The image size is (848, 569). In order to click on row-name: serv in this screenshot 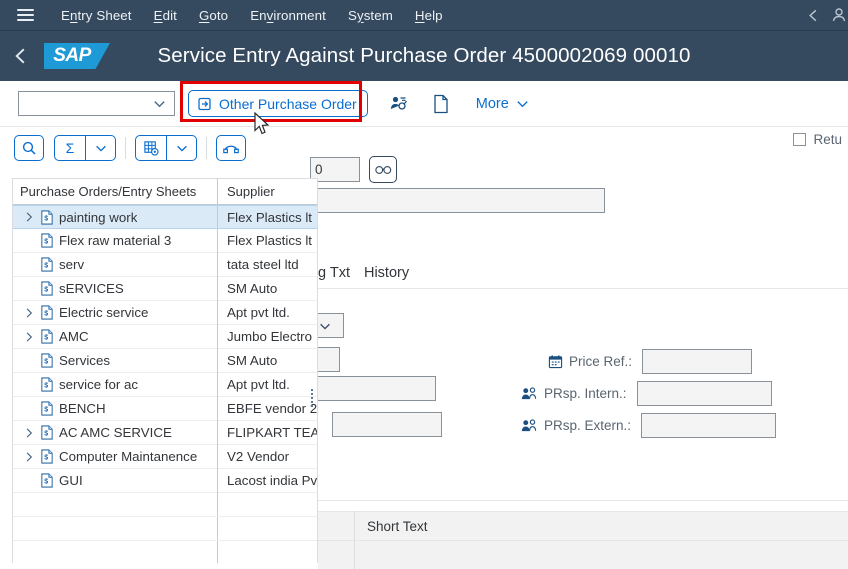, I will do `click(72, 264)`.